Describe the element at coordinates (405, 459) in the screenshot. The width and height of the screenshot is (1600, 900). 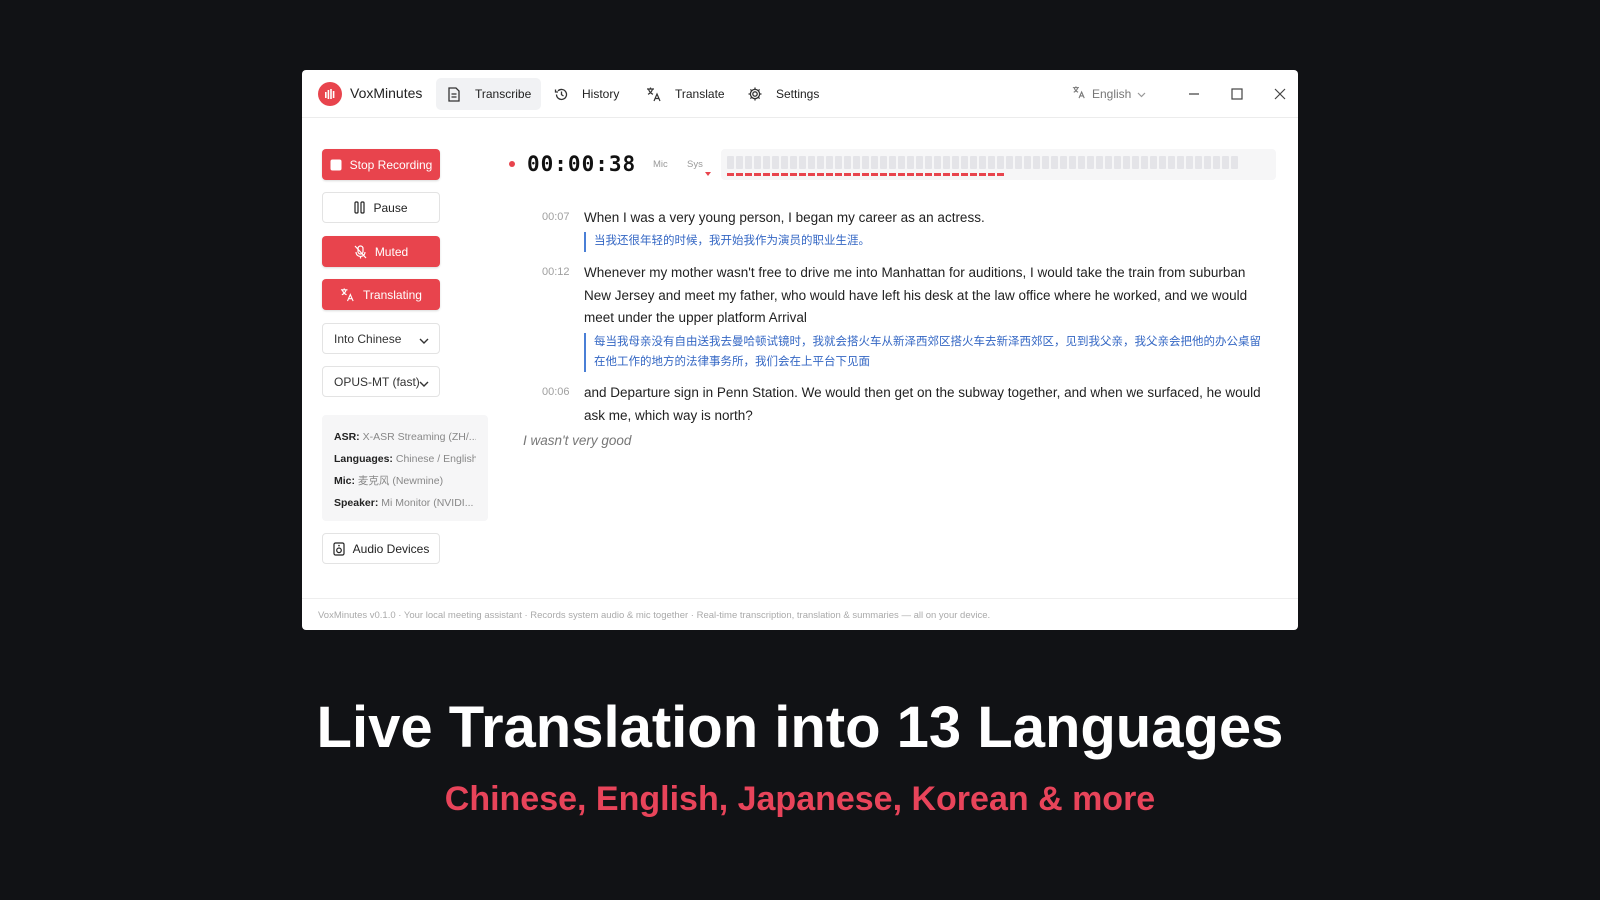
I see `languages-info: Languages: Chinese / English` at that location.